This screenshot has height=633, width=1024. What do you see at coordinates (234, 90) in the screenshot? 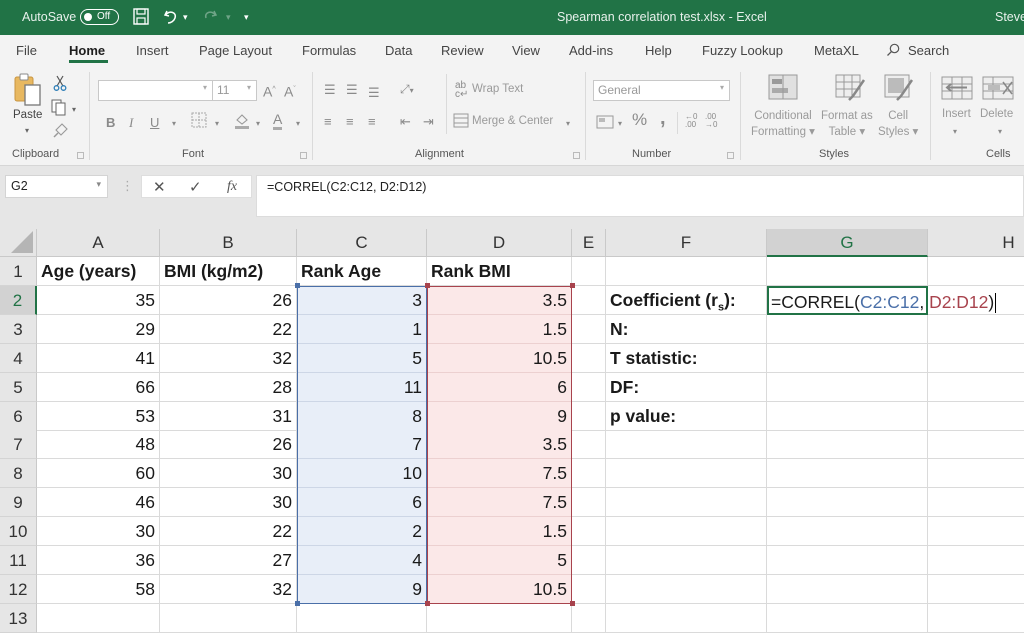
I see `font-size-select: 11 ▾` at bounding box center [234, 90].